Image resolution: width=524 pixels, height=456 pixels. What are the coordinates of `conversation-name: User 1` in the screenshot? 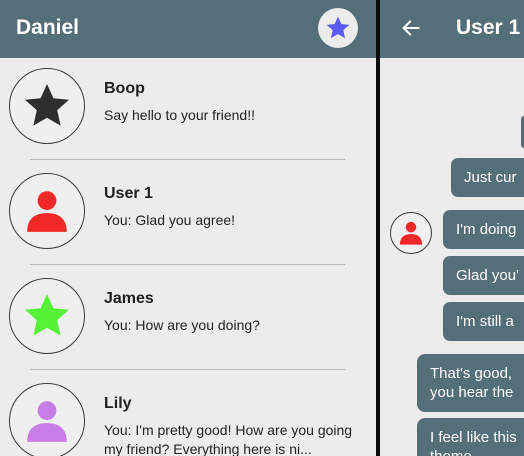 It's located at (128, 193).